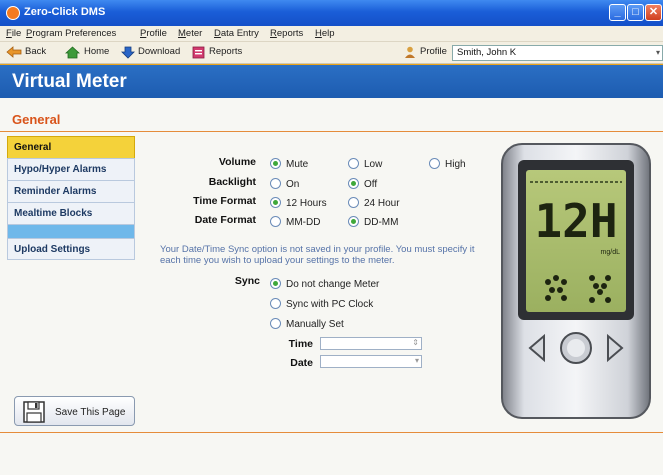  What do you see at coordinates (306, 203) in the screenshot?
I see `option-label: 12 Hours` at bounding box center [306, 203].